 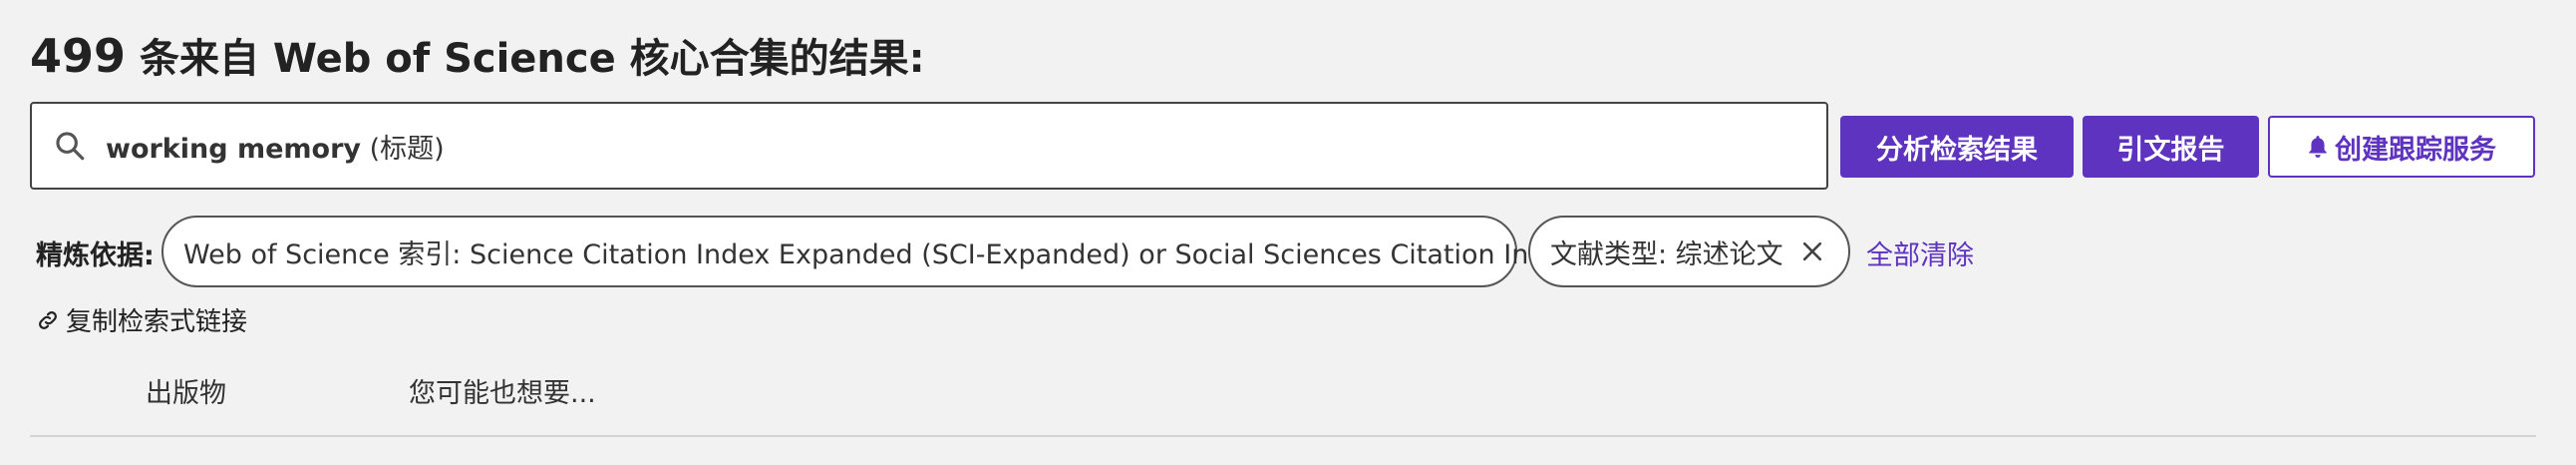 What do you see at coordinates (157, 322) in the screenshot?
I see `copy-query-link-label: 复制检索式链接` at bounding box center [157, 322].